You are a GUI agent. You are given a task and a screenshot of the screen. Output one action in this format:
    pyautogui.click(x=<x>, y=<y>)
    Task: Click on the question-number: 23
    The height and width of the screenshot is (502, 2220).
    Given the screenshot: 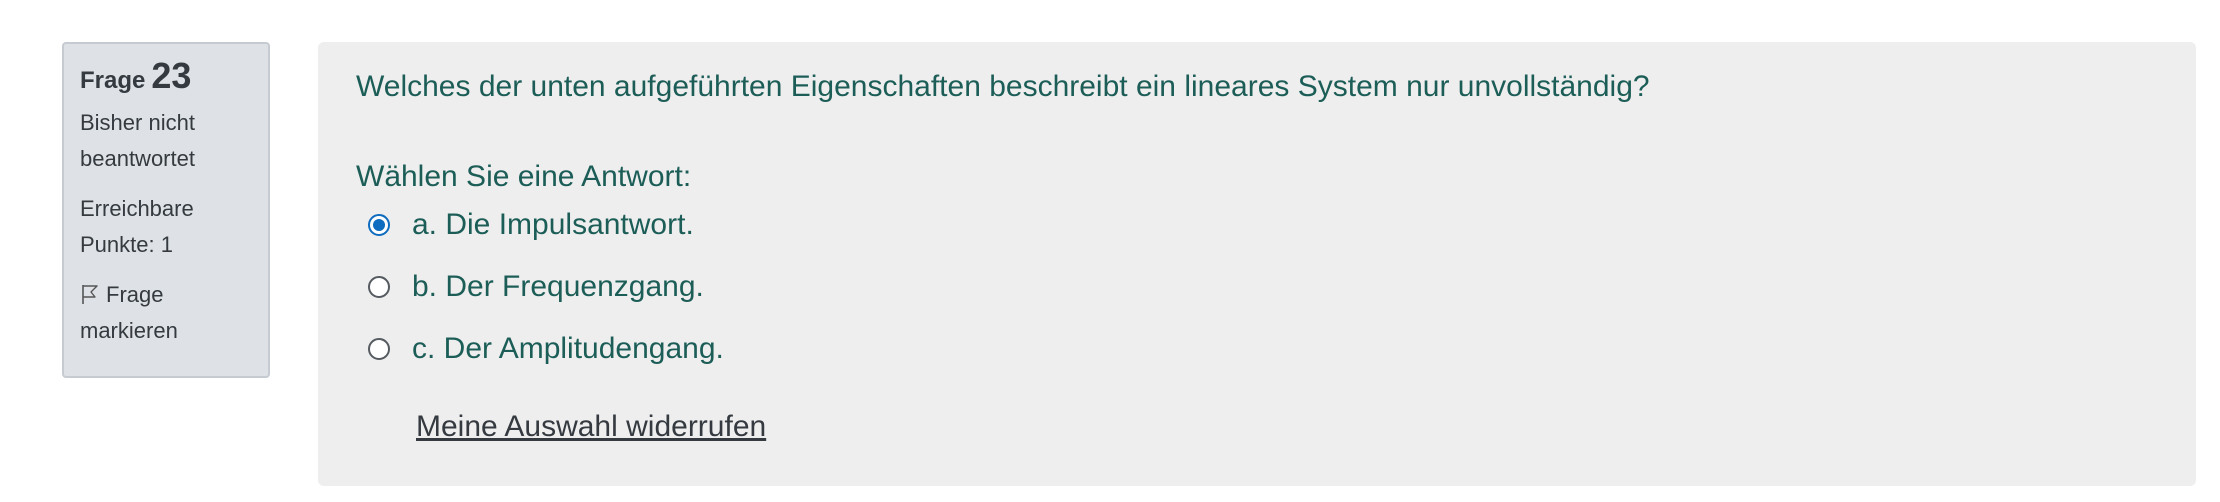 What is the action you would take?
    pyautogui.click(x=171, y=75)
    